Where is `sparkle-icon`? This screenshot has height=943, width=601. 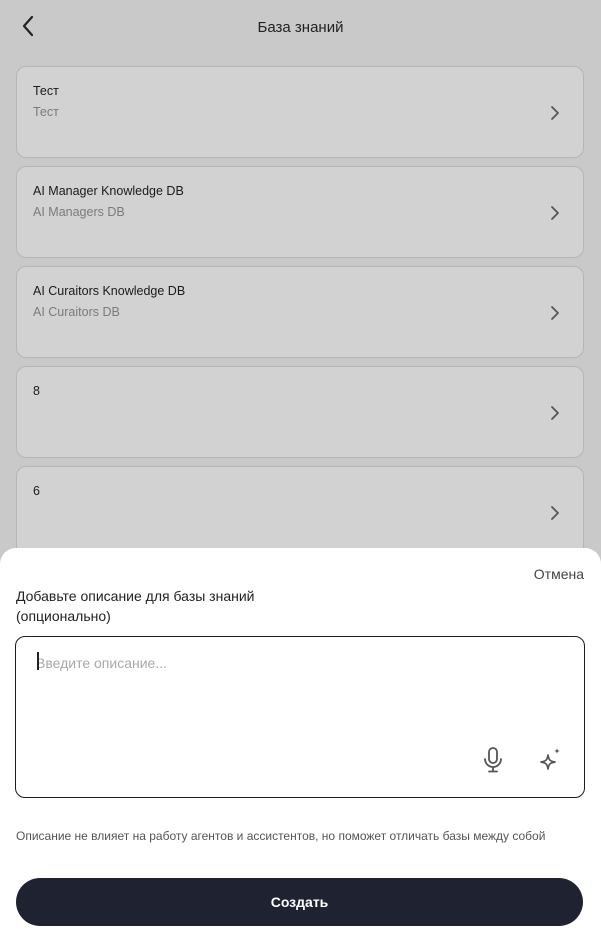
sparkle-icon is located at coordinates (550, 759).